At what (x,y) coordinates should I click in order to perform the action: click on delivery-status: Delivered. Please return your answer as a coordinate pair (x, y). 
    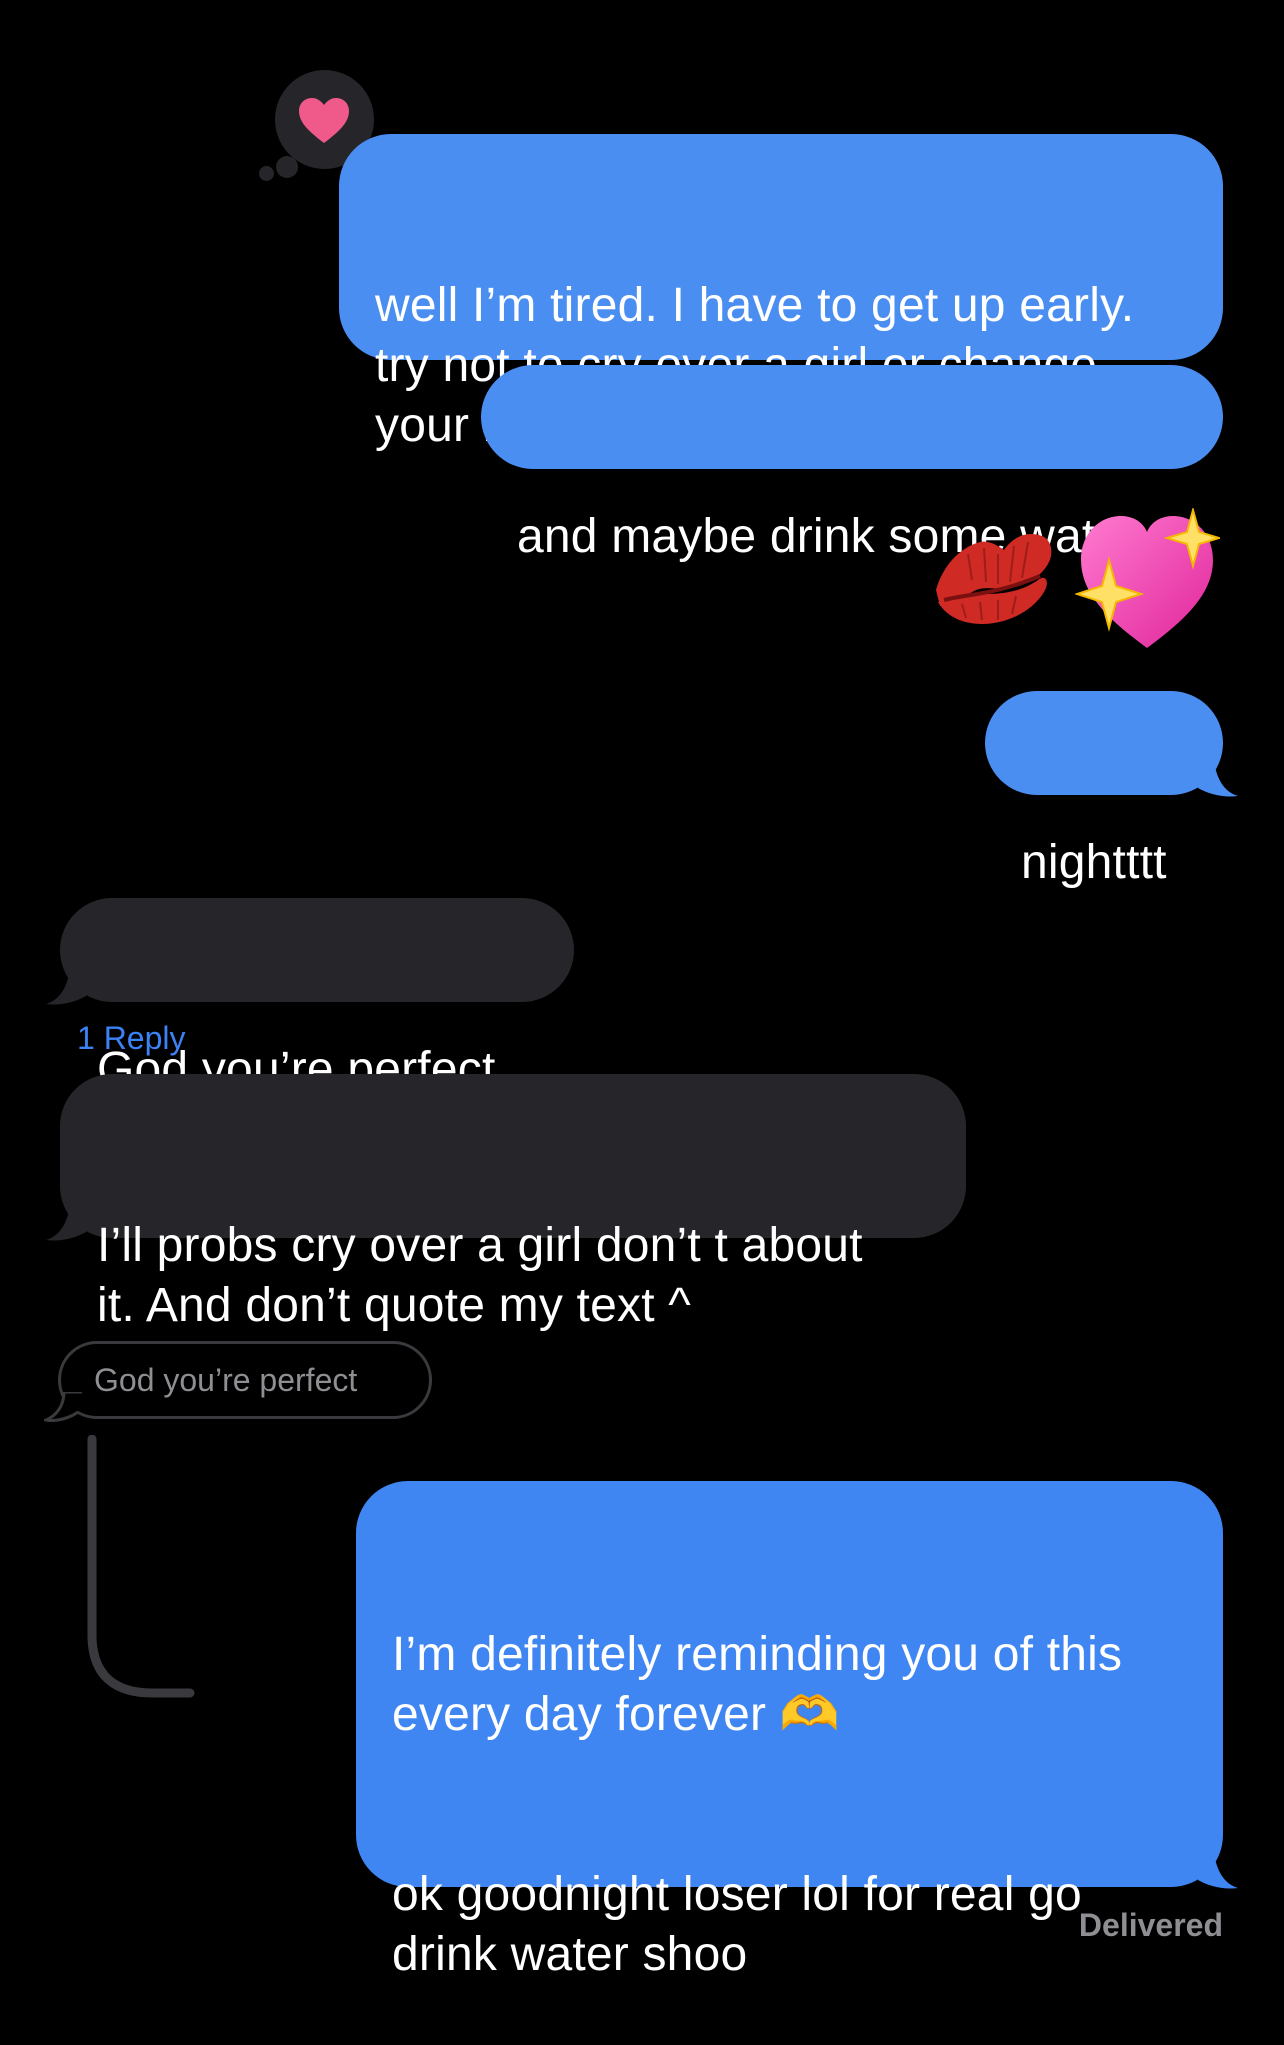
    Looking at the image, I should click on (1150, 1925).